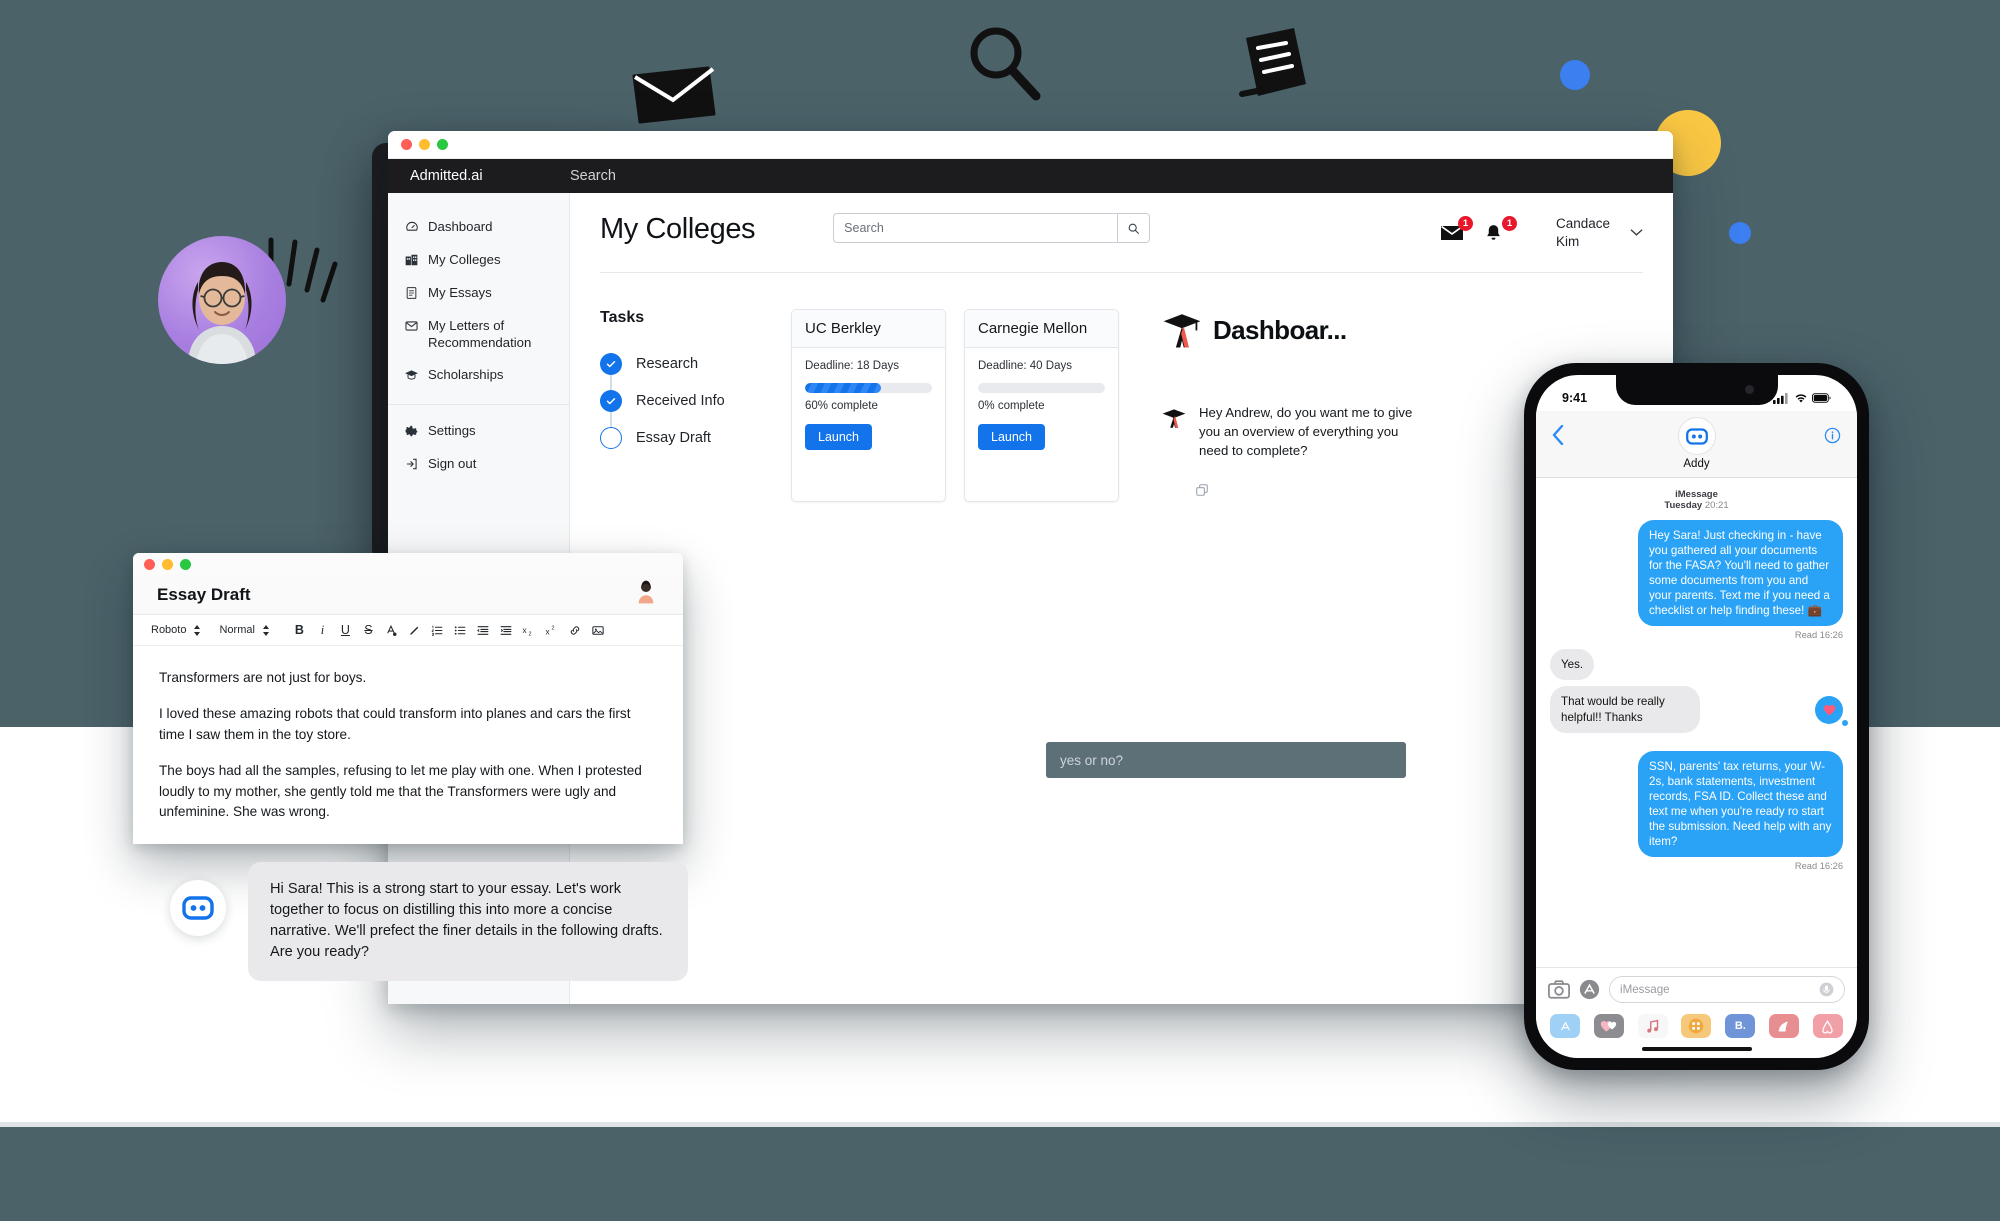  What do you see at coordinates (478, 227) in the screenshot?
I see `sidebar-item-dashboard: Dashboard` at bounding box center [478, 227].